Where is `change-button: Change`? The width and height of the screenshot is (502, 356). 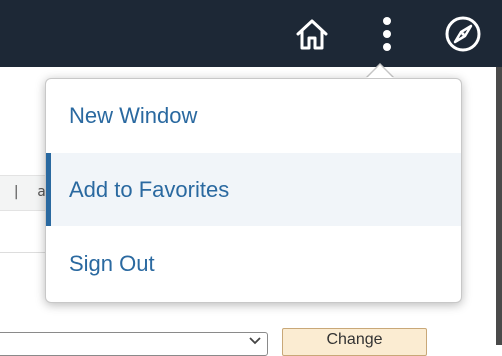
change-button: Change is located at coordinates (354, 342).